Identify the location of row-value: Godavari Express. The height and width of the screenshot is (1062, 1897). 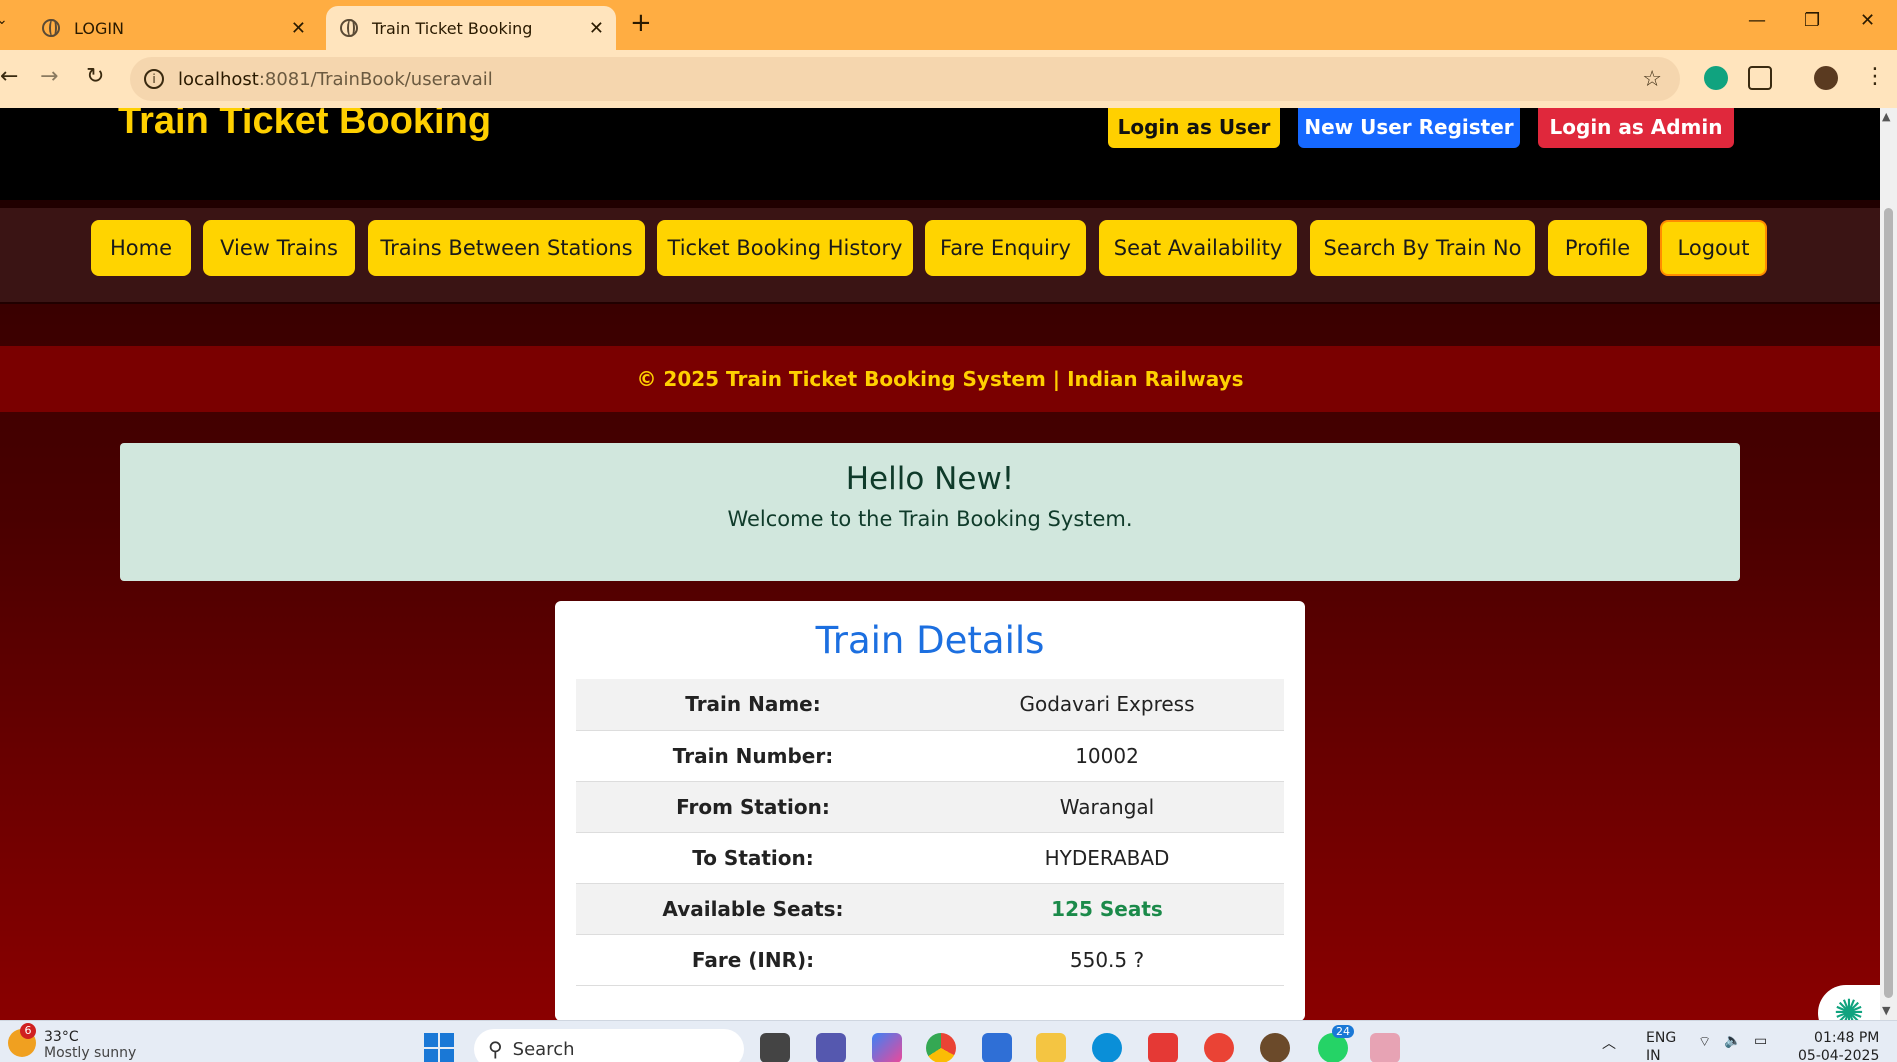
(1107, 705).